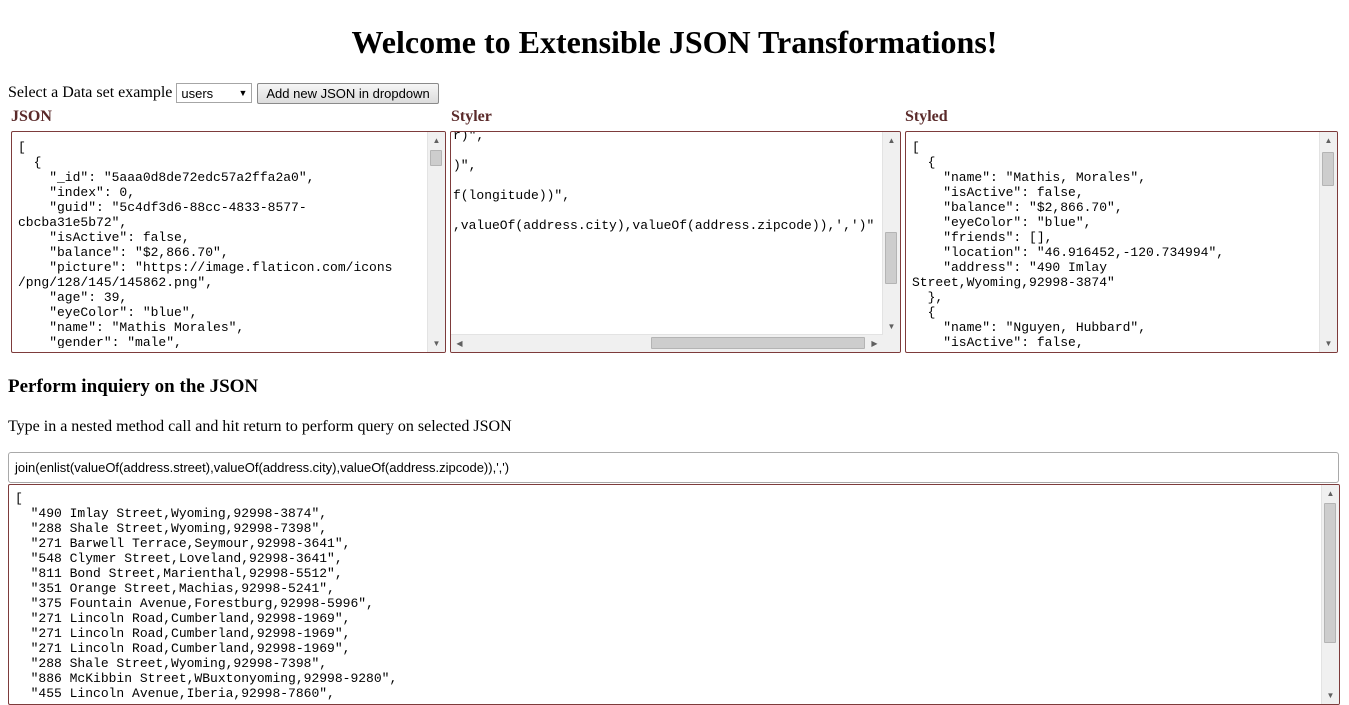 This screenshot has width=1349, height=705. I want to click on dataset-select-value: users, so click(197, 93).